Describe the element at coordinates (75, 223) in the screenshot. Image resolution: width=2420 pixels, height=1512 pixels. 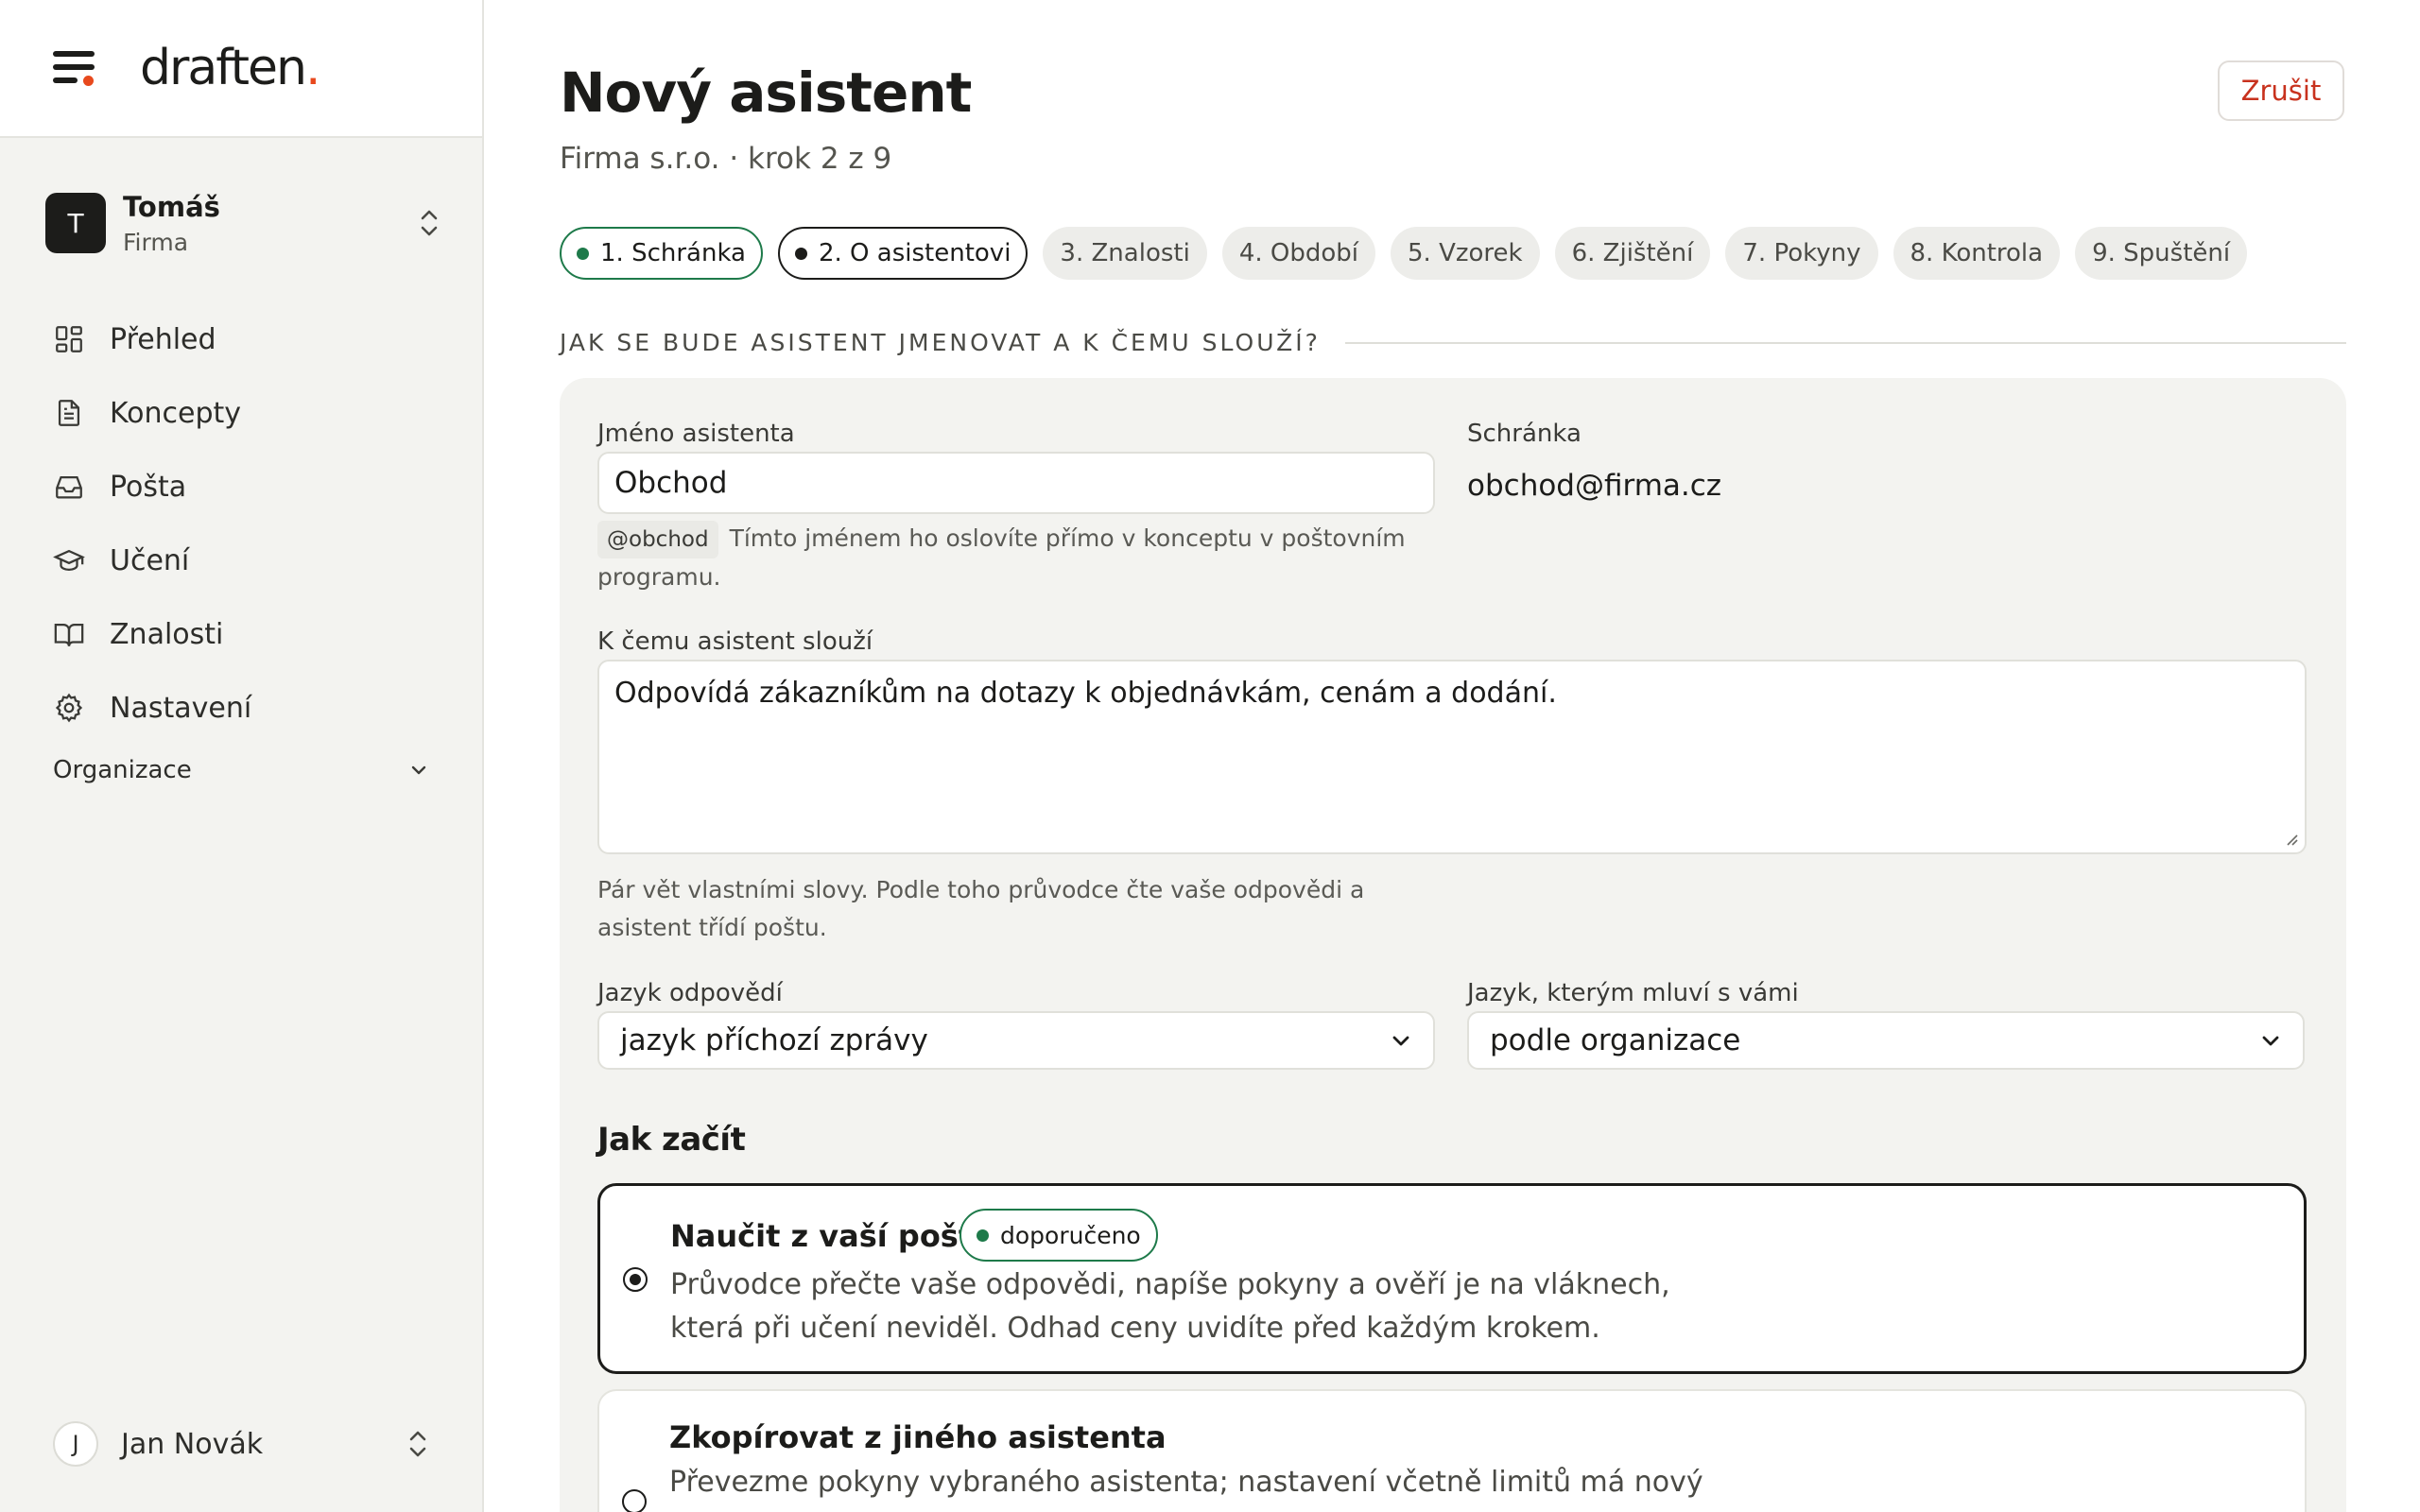
I see `account-avatar: T` at that location.